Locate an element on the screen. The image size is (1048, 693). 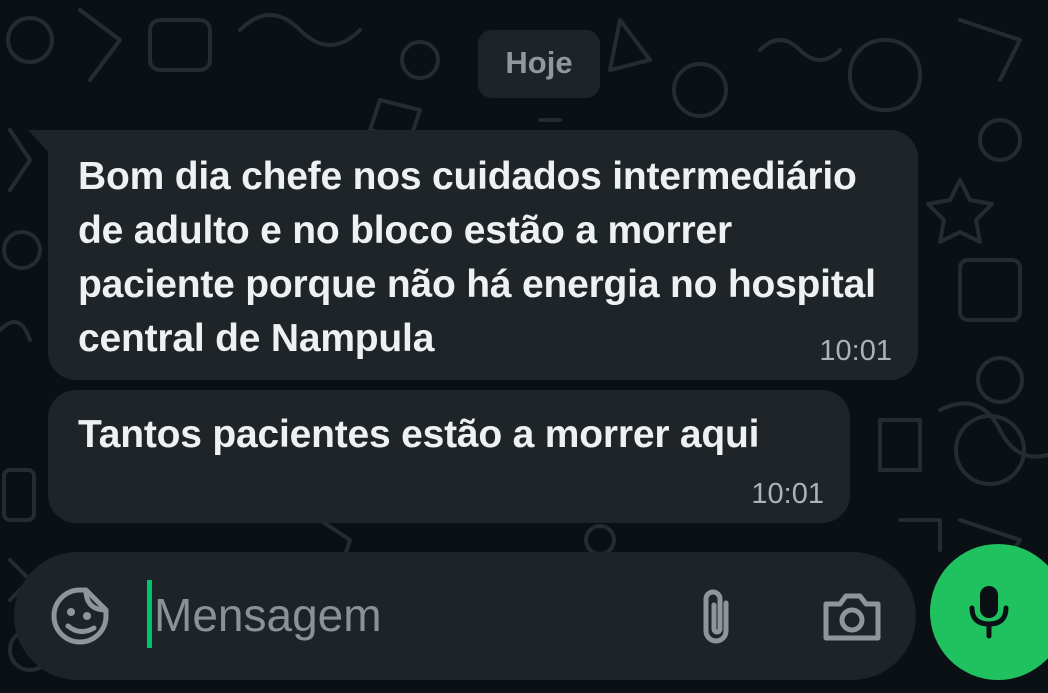
message-text: Tantos pacientes estão a morrer aqui is located at coordinates (419, 434).